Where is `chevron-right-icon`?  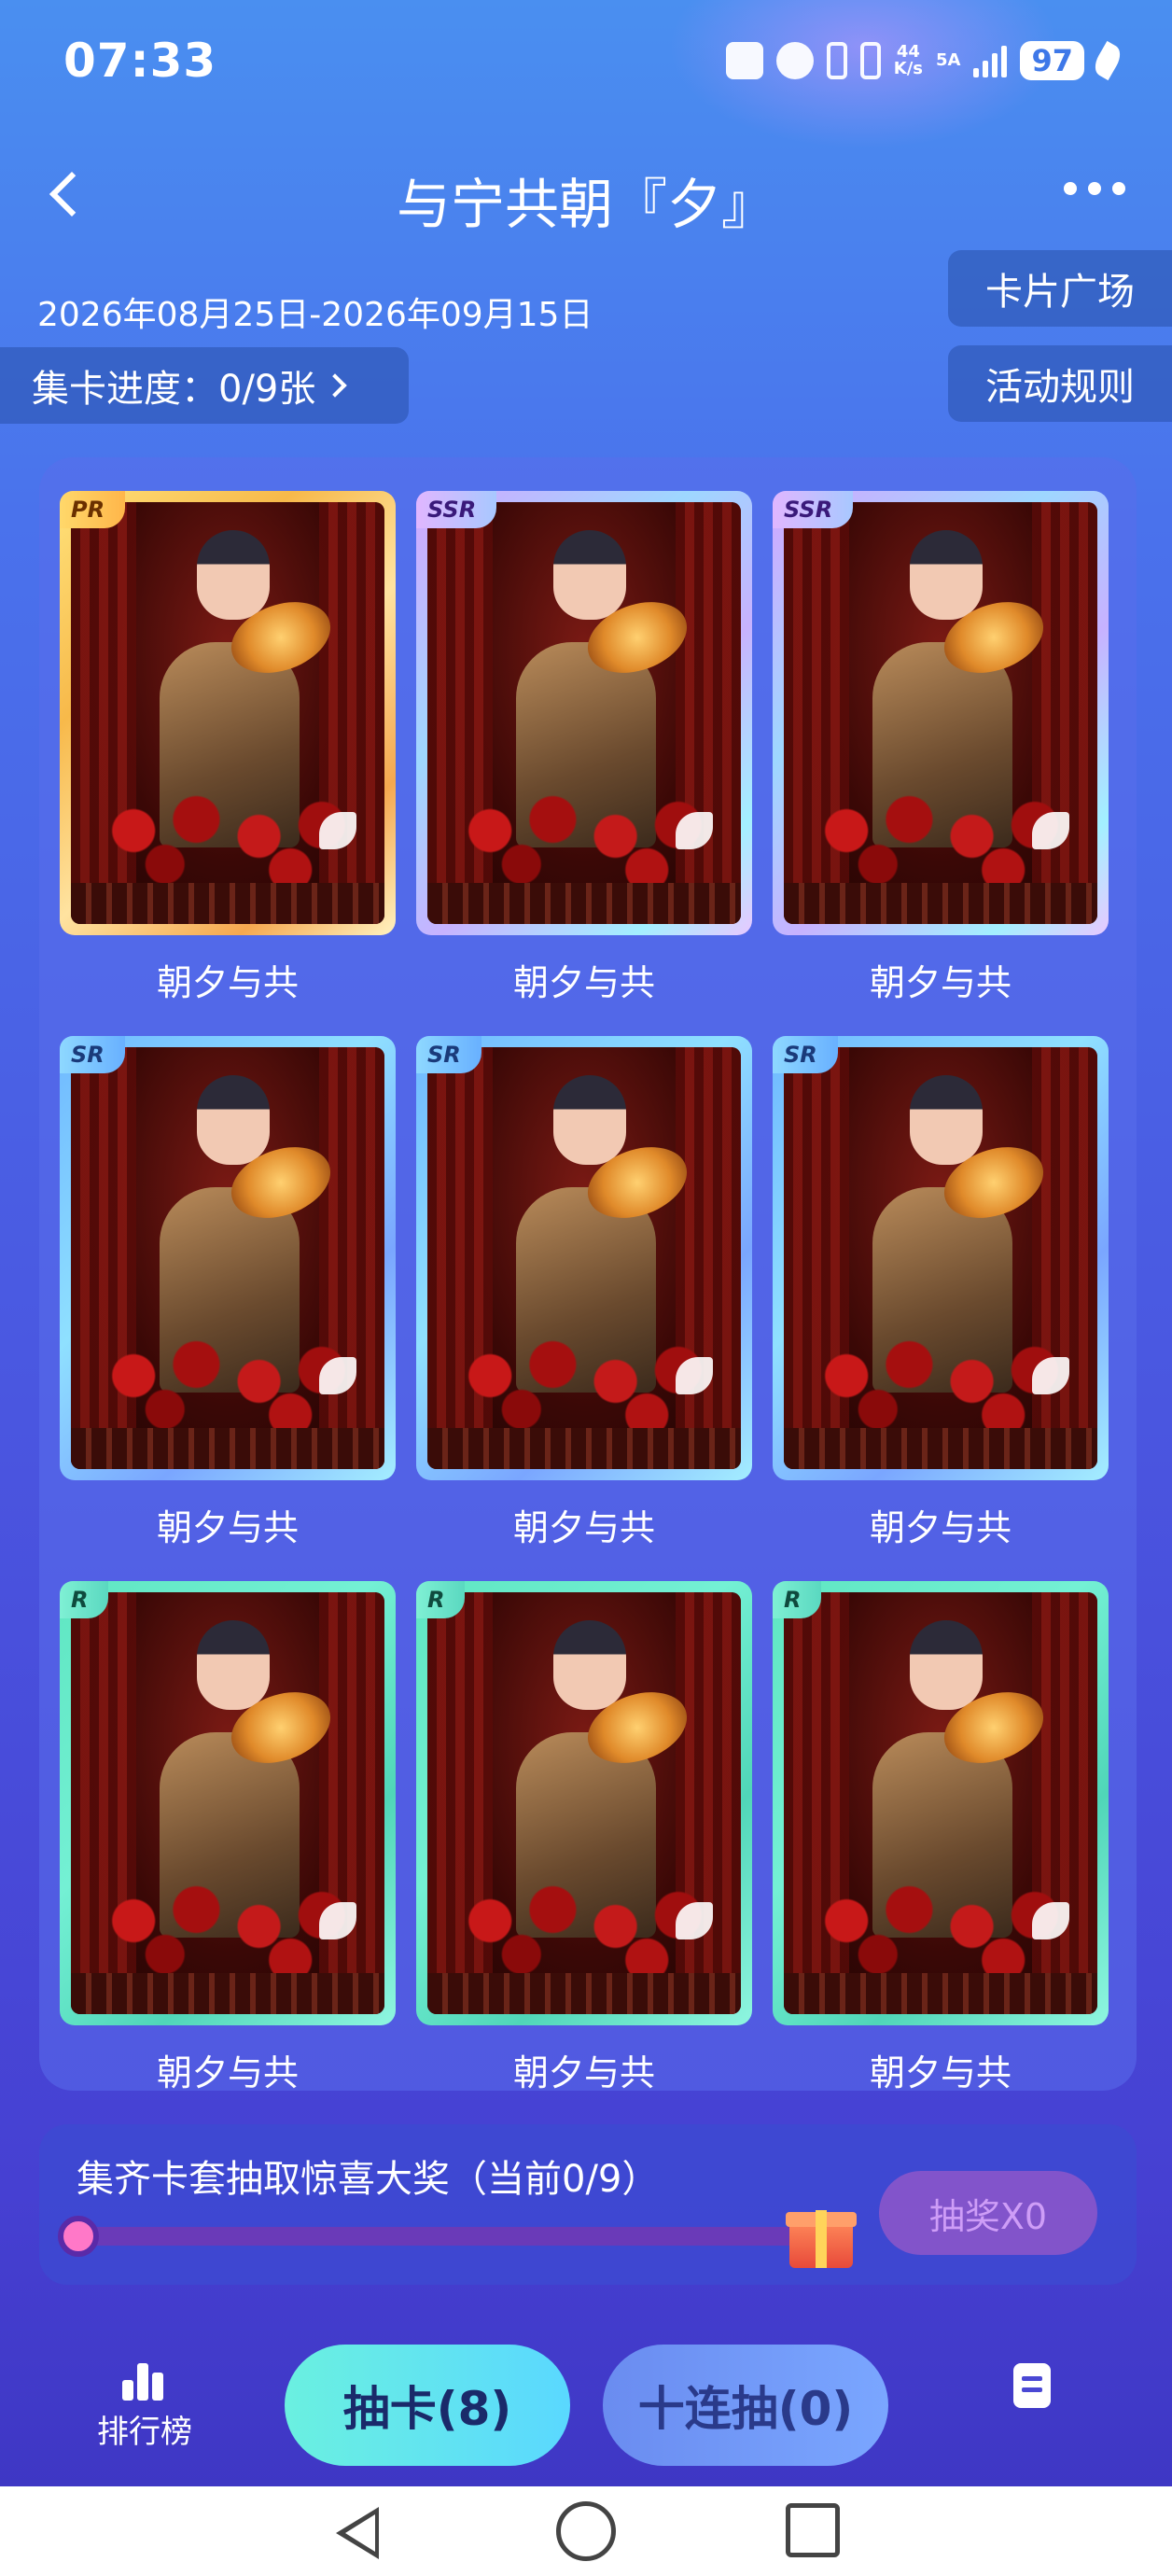
chevron-right-icon is located at coordinates (335, 385).